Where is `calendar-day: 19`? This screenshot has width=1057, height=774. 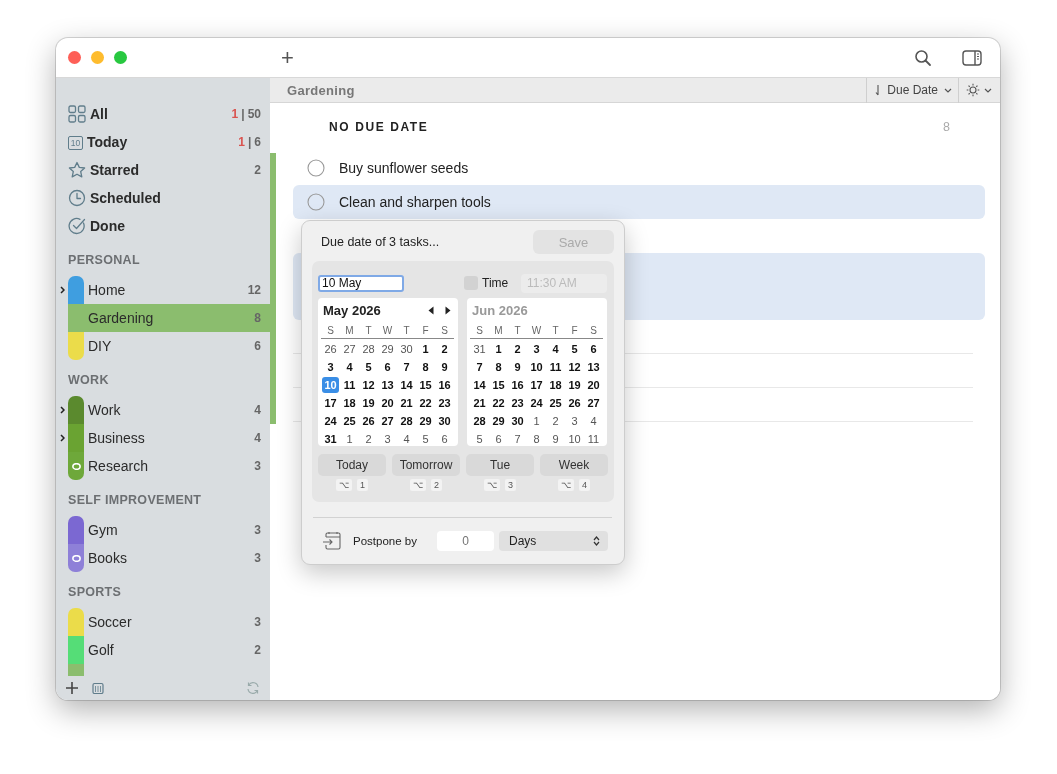 calendar-day: 19 is located at coordinates (368, 403).